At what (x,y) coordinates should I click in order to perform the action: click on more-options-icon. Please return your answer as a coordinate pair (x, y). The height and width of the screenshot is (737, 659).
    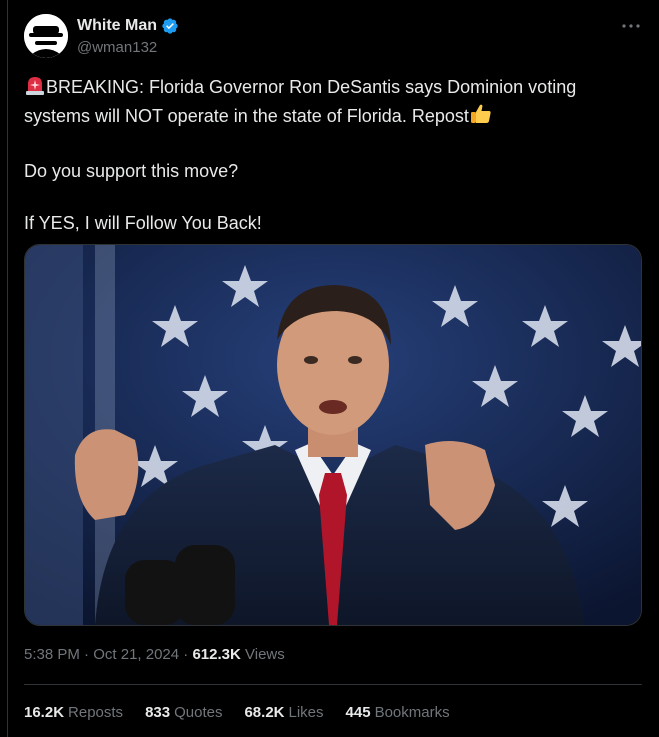
    Looking at the image, I should click on (631, 26).